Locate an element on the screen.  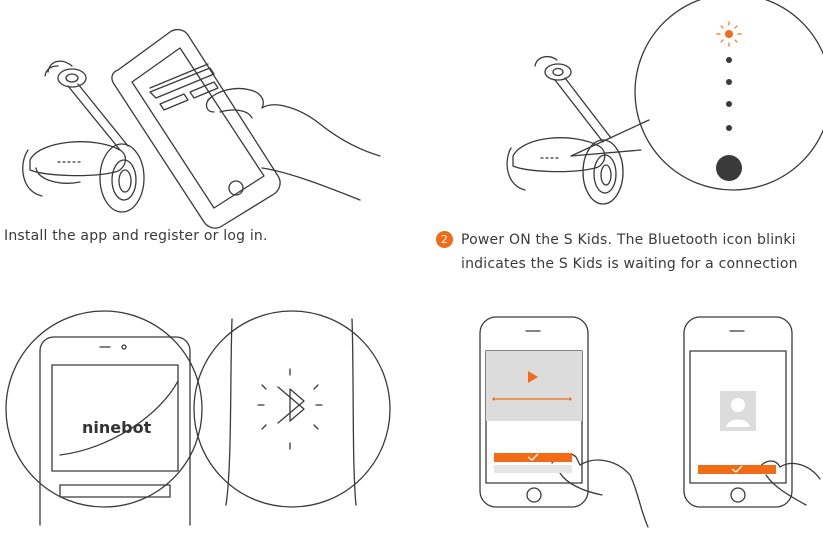
led-indicator-column is located at coordinates (729, 101).